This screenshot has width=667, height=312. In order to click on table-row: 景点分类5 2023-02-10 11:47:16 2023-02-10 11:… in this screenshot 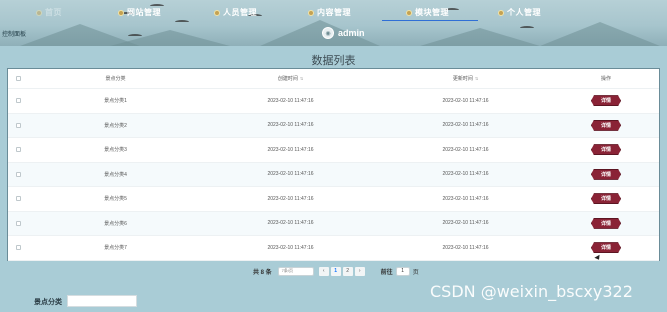, I will do `click(333, 199)`.